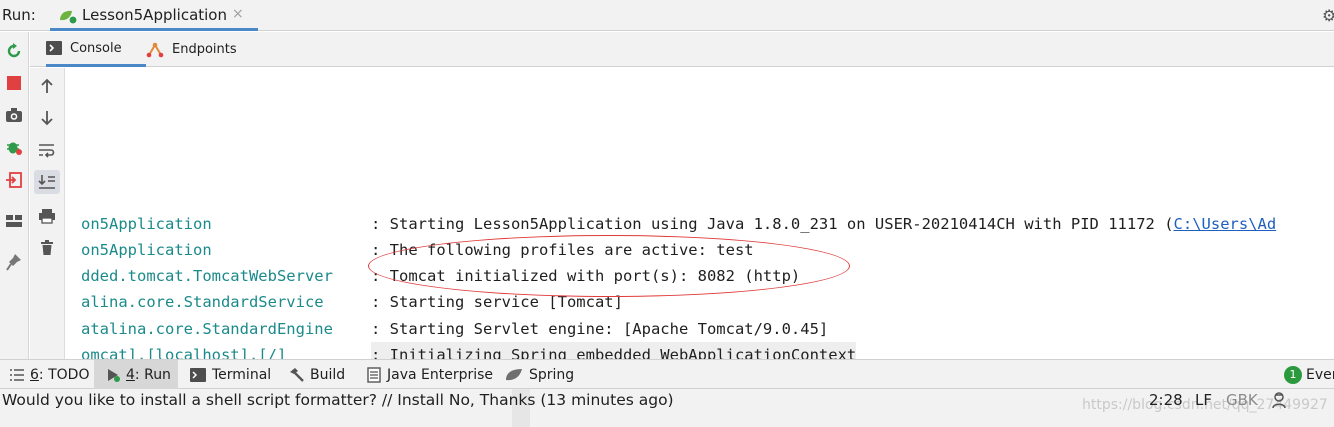  What do you see at coordinates (1279, 402) in the screenshot?
I see `inspector-icon` at bounding box center [1279, 402].